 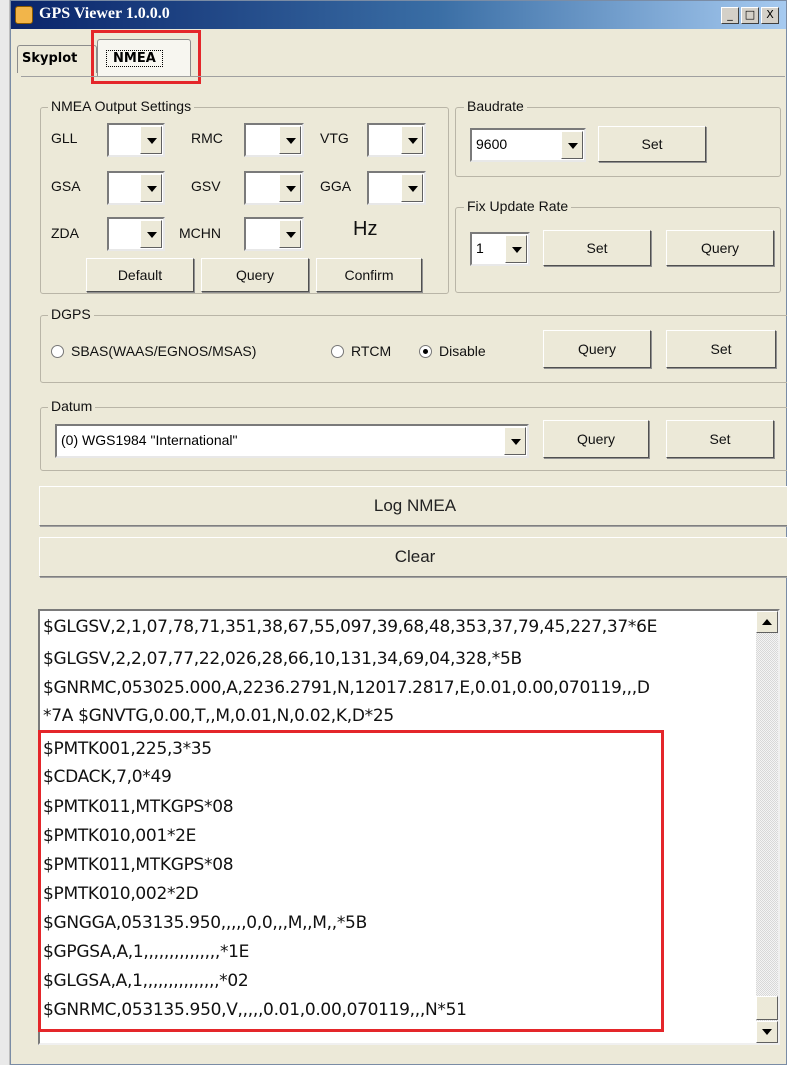 I want to click on datum-legend: Datum, so click(x=72, y=406).